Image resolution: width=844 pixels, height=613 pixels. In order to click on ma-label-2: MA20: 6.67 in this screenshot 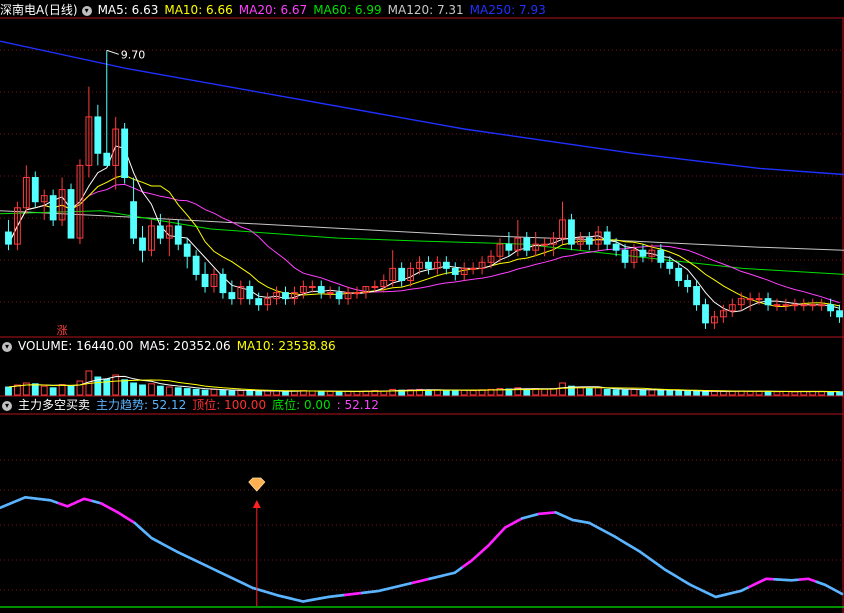, I will do `click(273, 10)`.